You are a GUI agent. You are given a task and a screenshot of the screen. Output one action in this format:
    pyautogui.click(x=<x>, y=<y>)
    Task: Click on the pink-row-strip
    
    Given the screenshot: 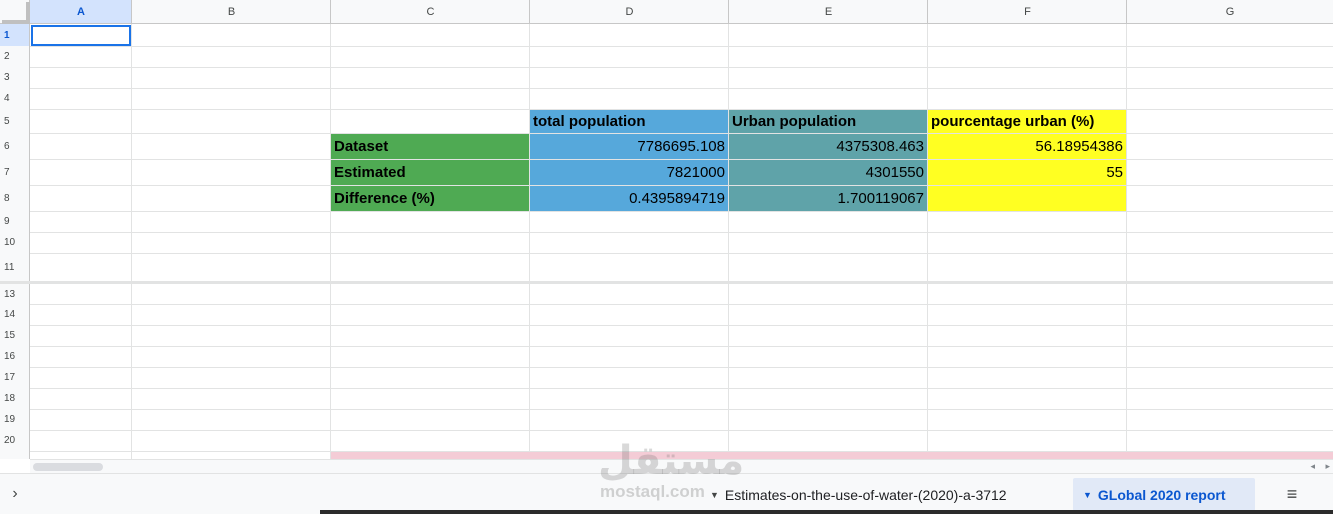 What is the action you would take?
    pyautogui.click(x=832, y=455)
    